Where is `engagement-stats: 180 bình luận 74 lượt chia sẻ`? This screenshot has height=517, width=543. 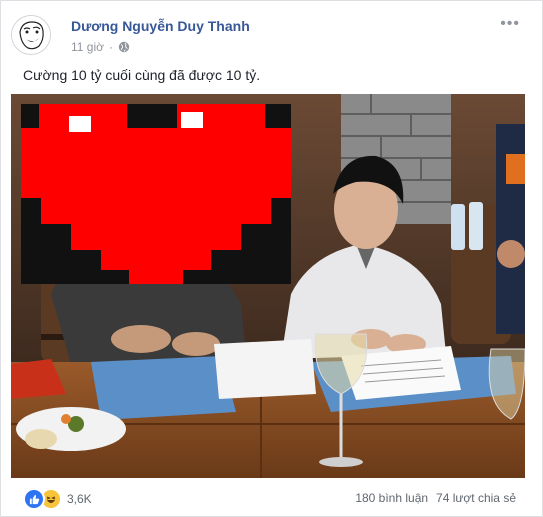
engagement-stats: 180 bình luận 74 lượt chia sẻ is located at coordinates (435, 498).